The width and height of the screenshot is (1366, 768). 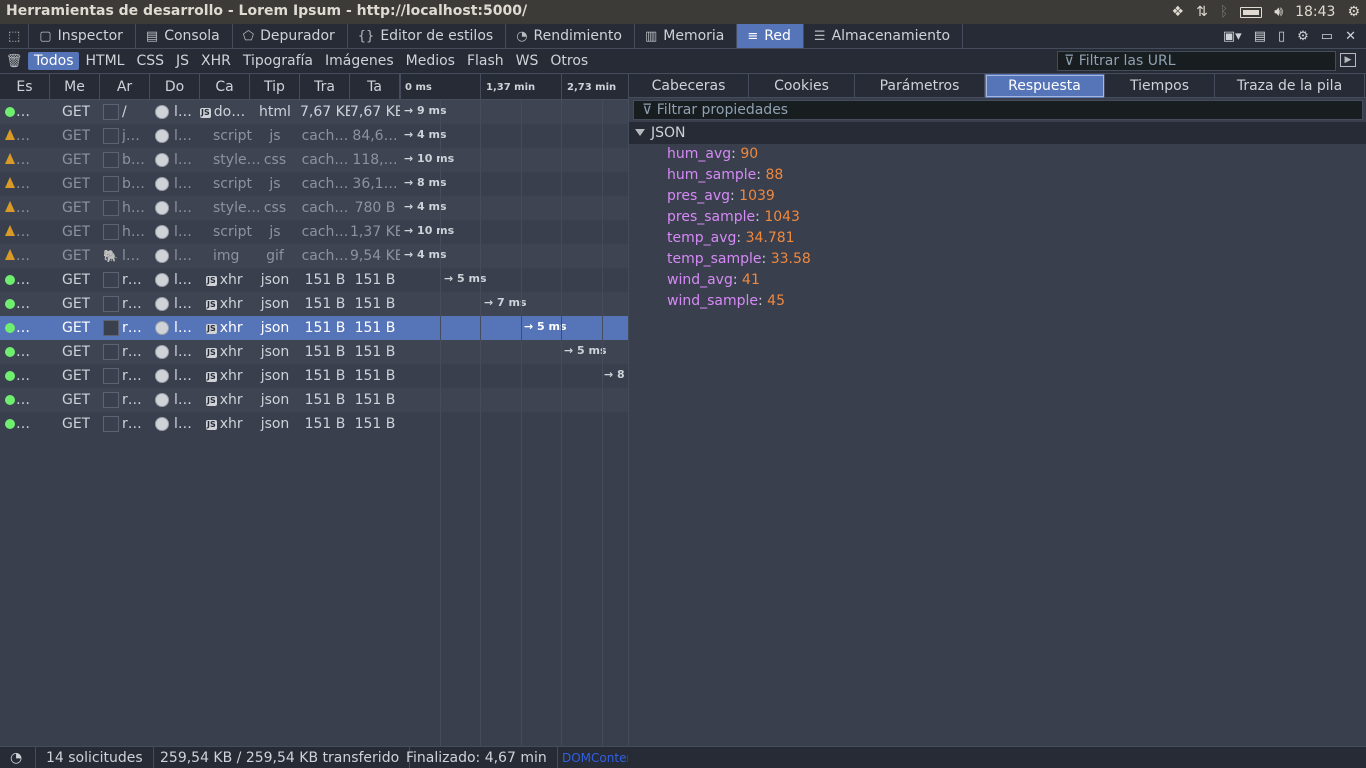 I want to click on tab-editor-de-estilos: {} Editor de estilos, so click(x=427, y=36).